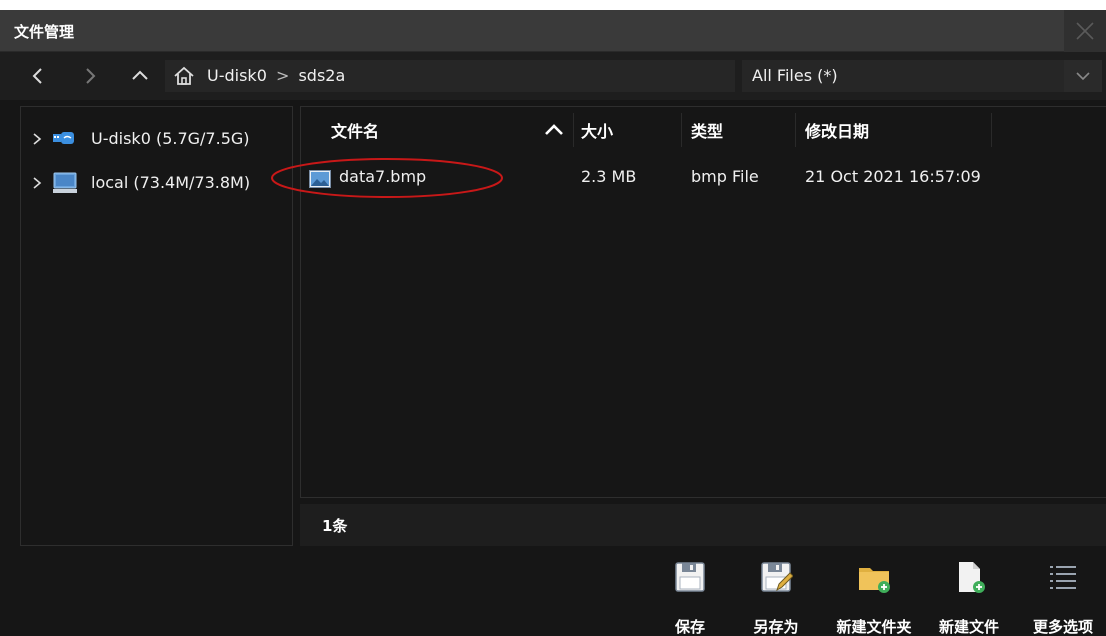  Describe the element at coordinates (553, 31) in the screenshot. I see `title-bar: 文件管理` at that location.